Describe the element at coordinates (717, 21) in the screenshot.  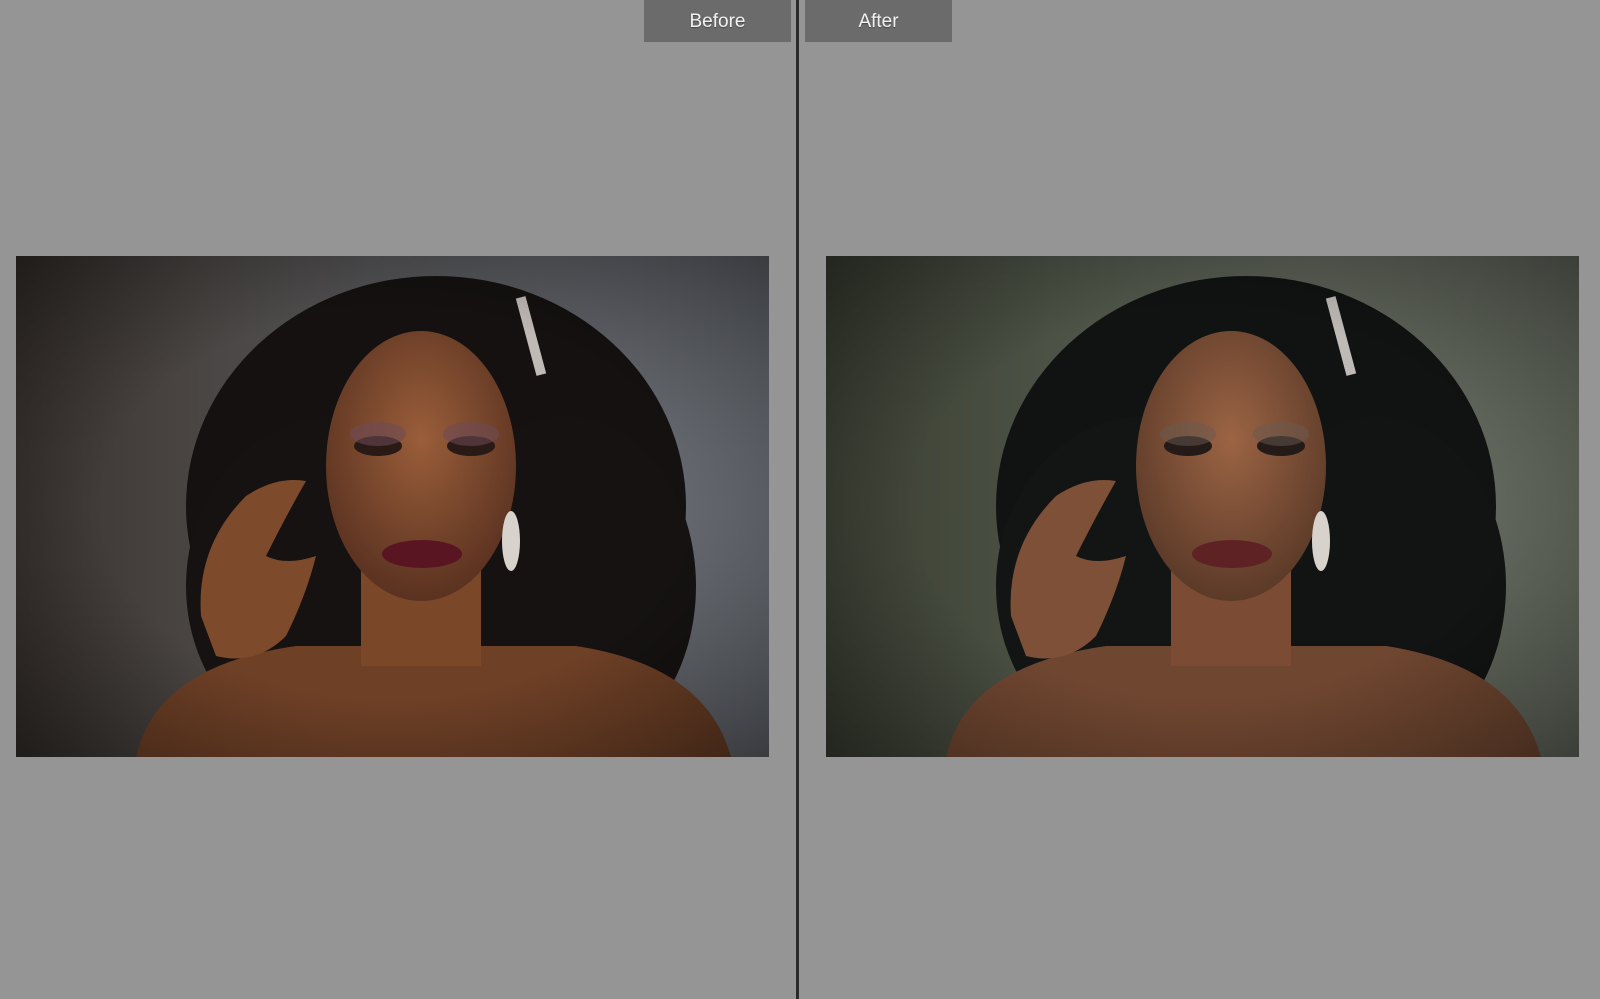
I see `before-label: Before` at that location.